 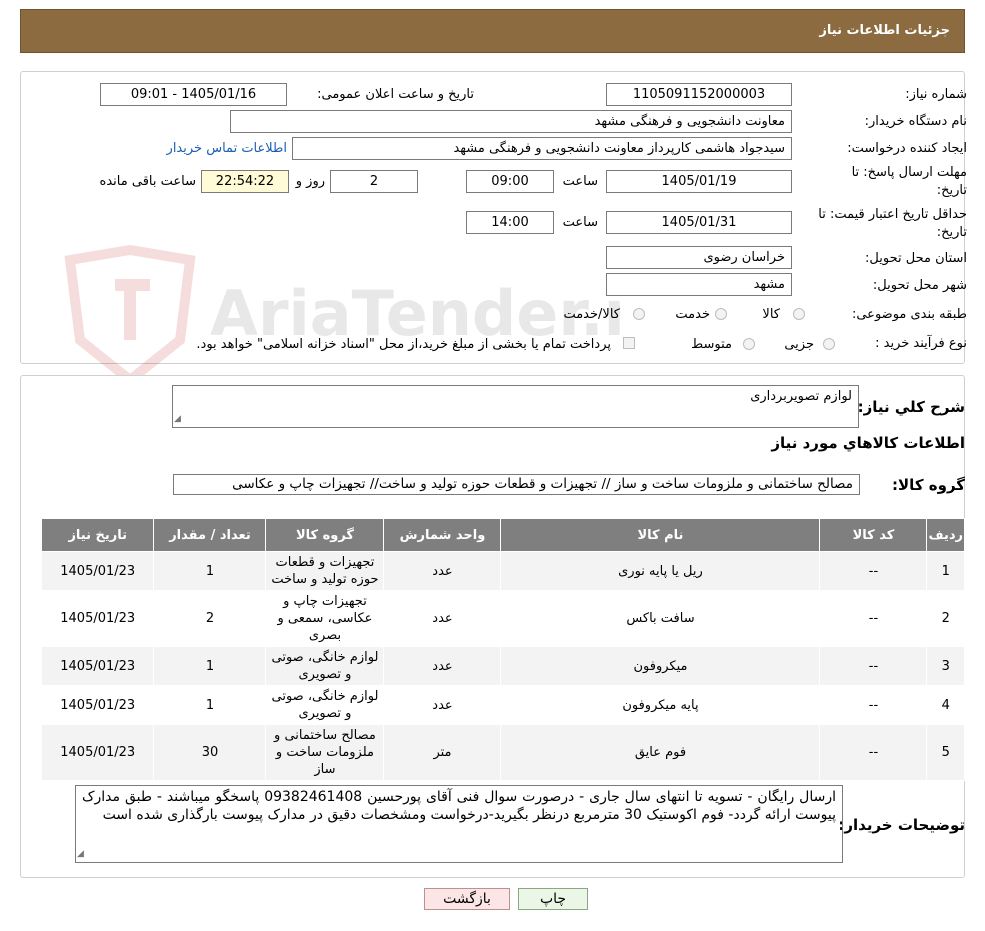 I want to click on col-date: تاریخ نیاز, so click(x=97, y=535).